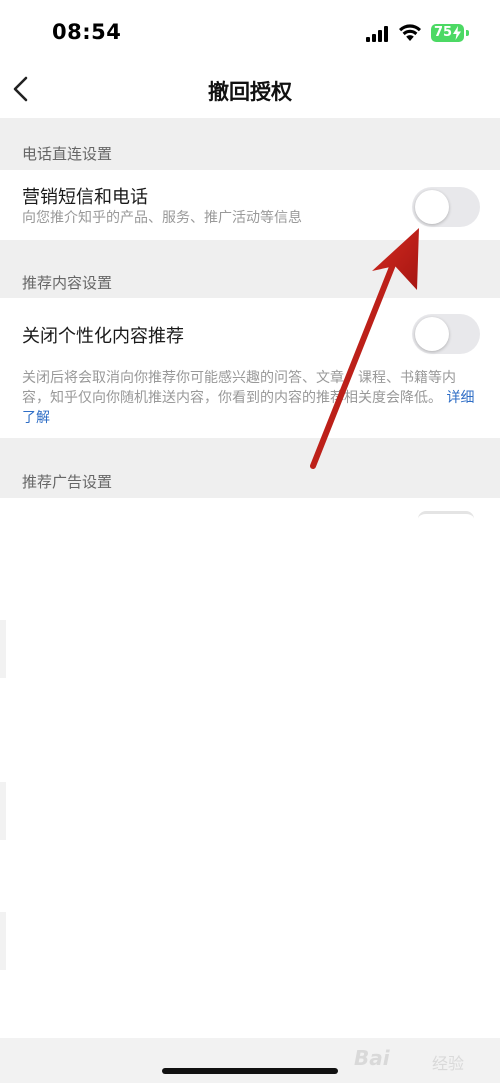 This screenshot has height=1083, width=500. I want to click on row-title: 营销短信和电话, so click(85, 197).